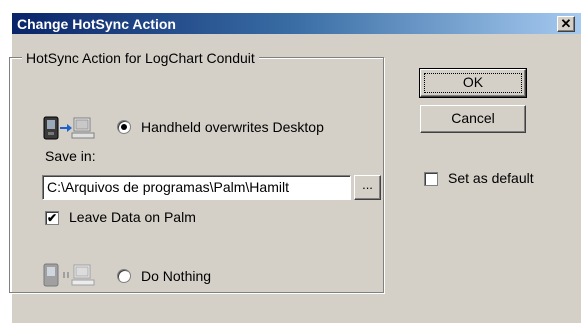 This screenshot has height=323, width=581. Describe the element at coordinates (168, 187) in the screenshot. I see `save-in-path-value: C:\Arquivos de programas\Palm\Hamilt` at that location.